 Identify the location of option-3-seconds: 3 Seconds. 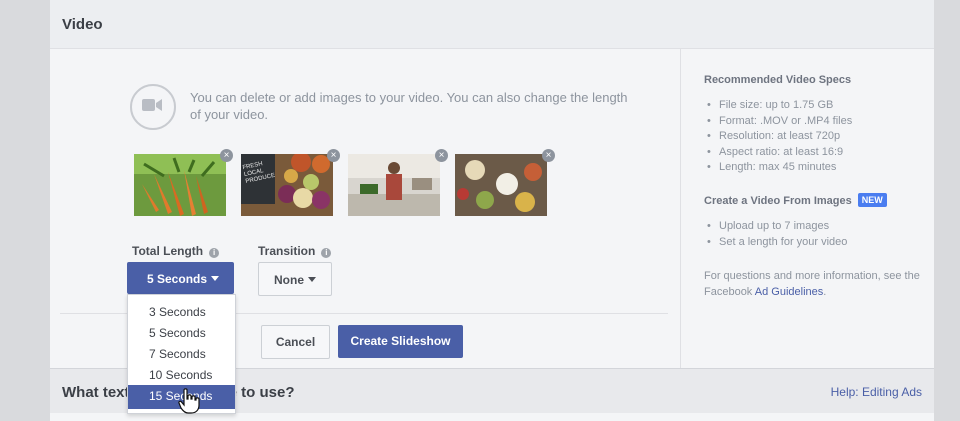
(181, 311).